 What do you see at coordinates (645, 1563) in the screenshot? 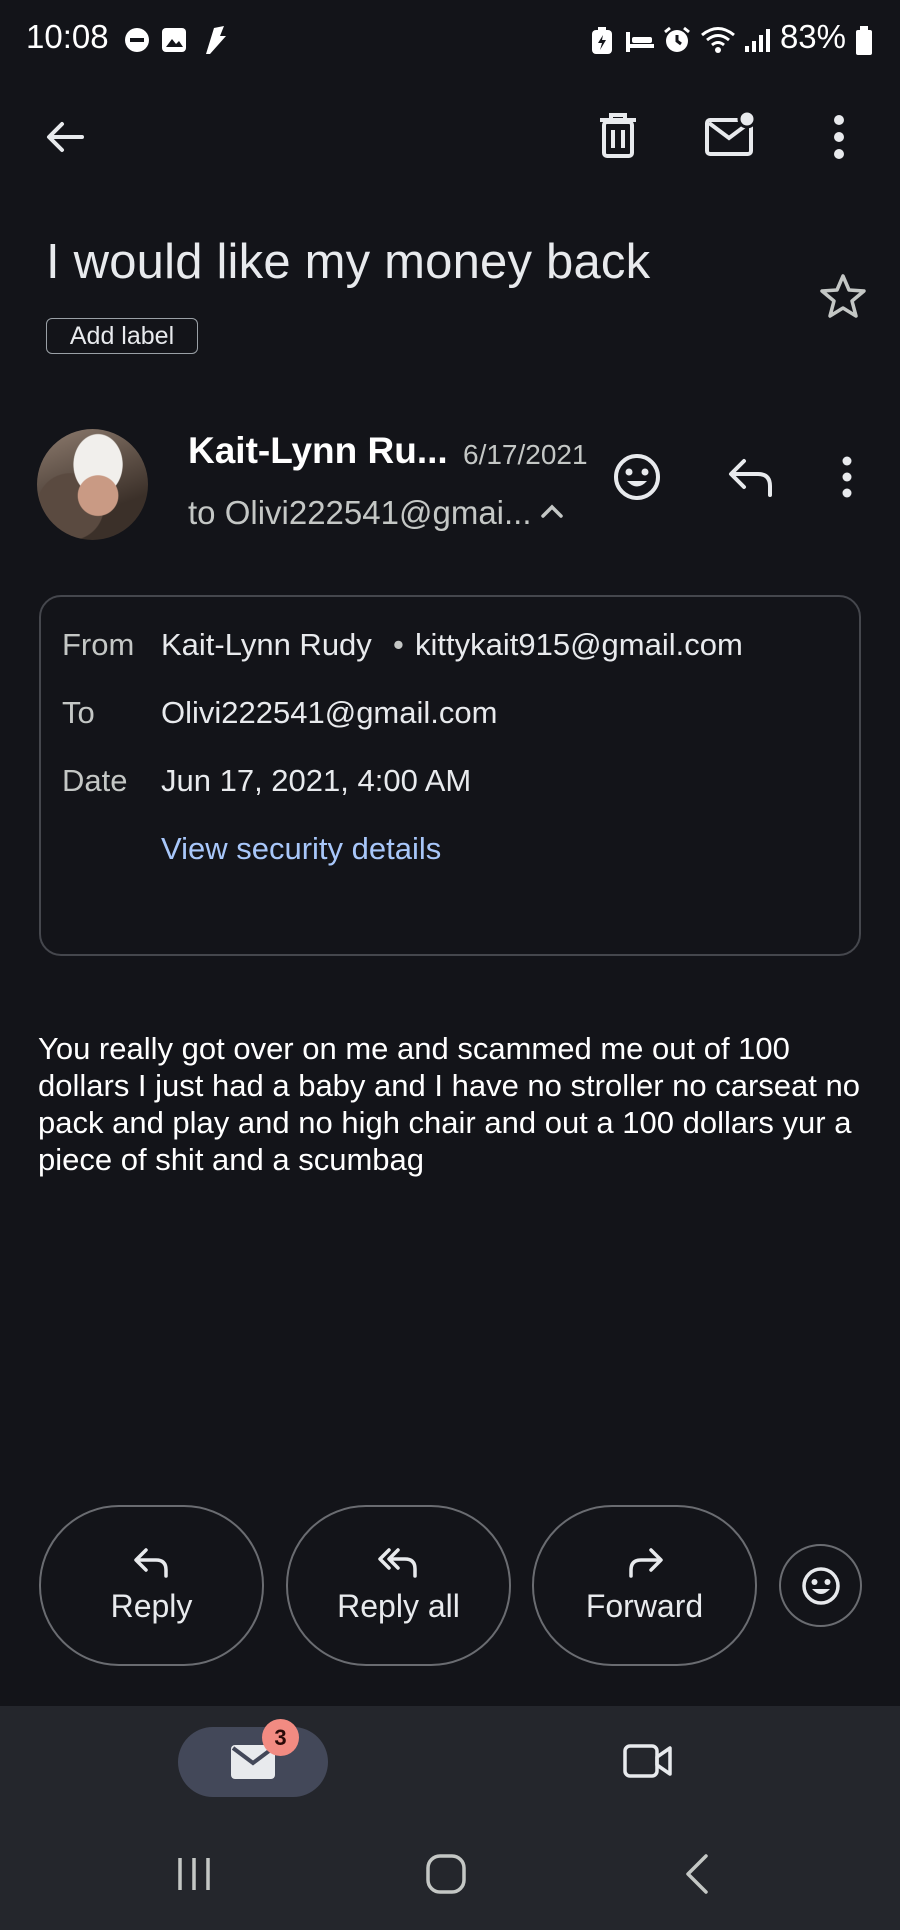
I see `forward-icon` at bounding box center [645, 1563].